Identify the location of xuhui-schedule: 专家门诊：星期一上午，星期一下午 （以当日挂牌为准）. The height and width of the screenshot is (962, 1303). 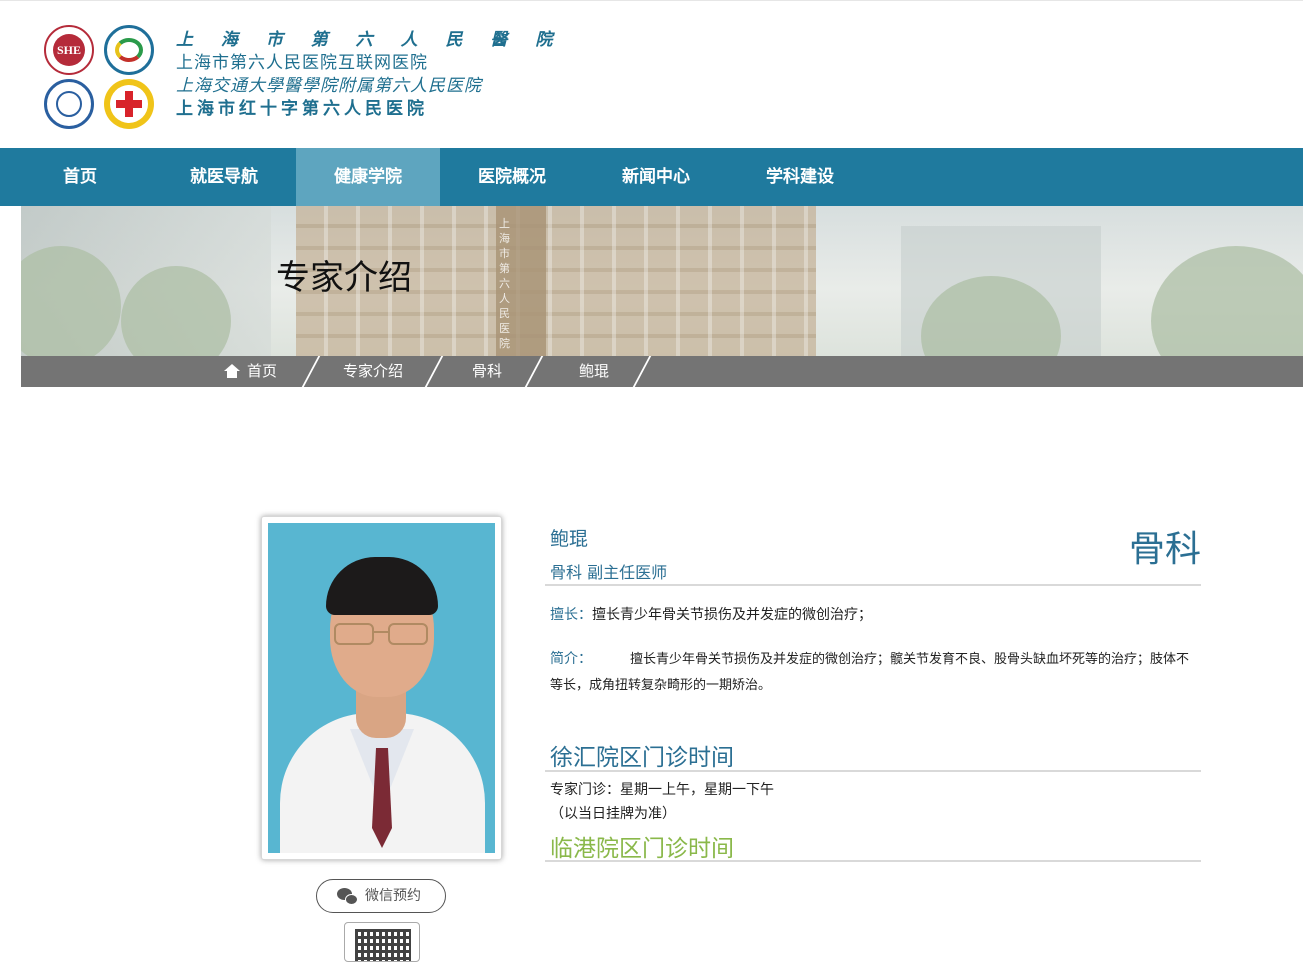
(662, 802).